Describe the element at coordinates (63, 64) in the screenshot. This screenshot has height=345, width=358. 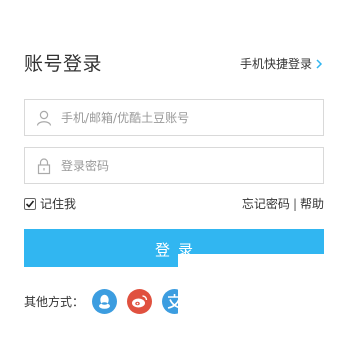
I see `page-title: 账号登录` at that location.